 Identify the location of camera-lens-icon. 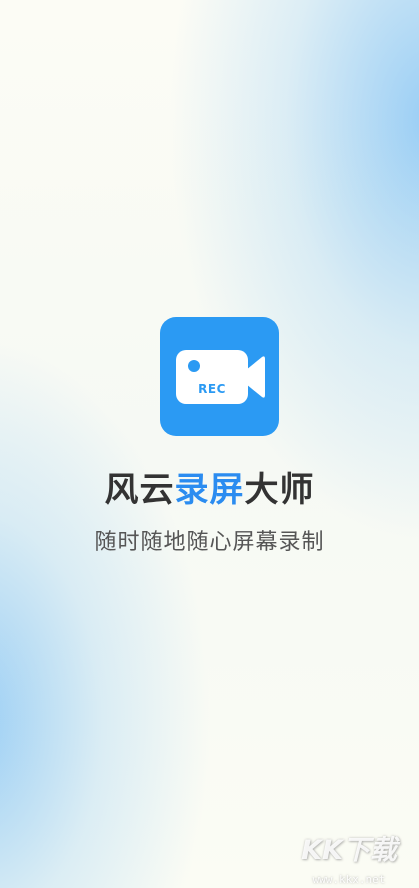
(255, 377).